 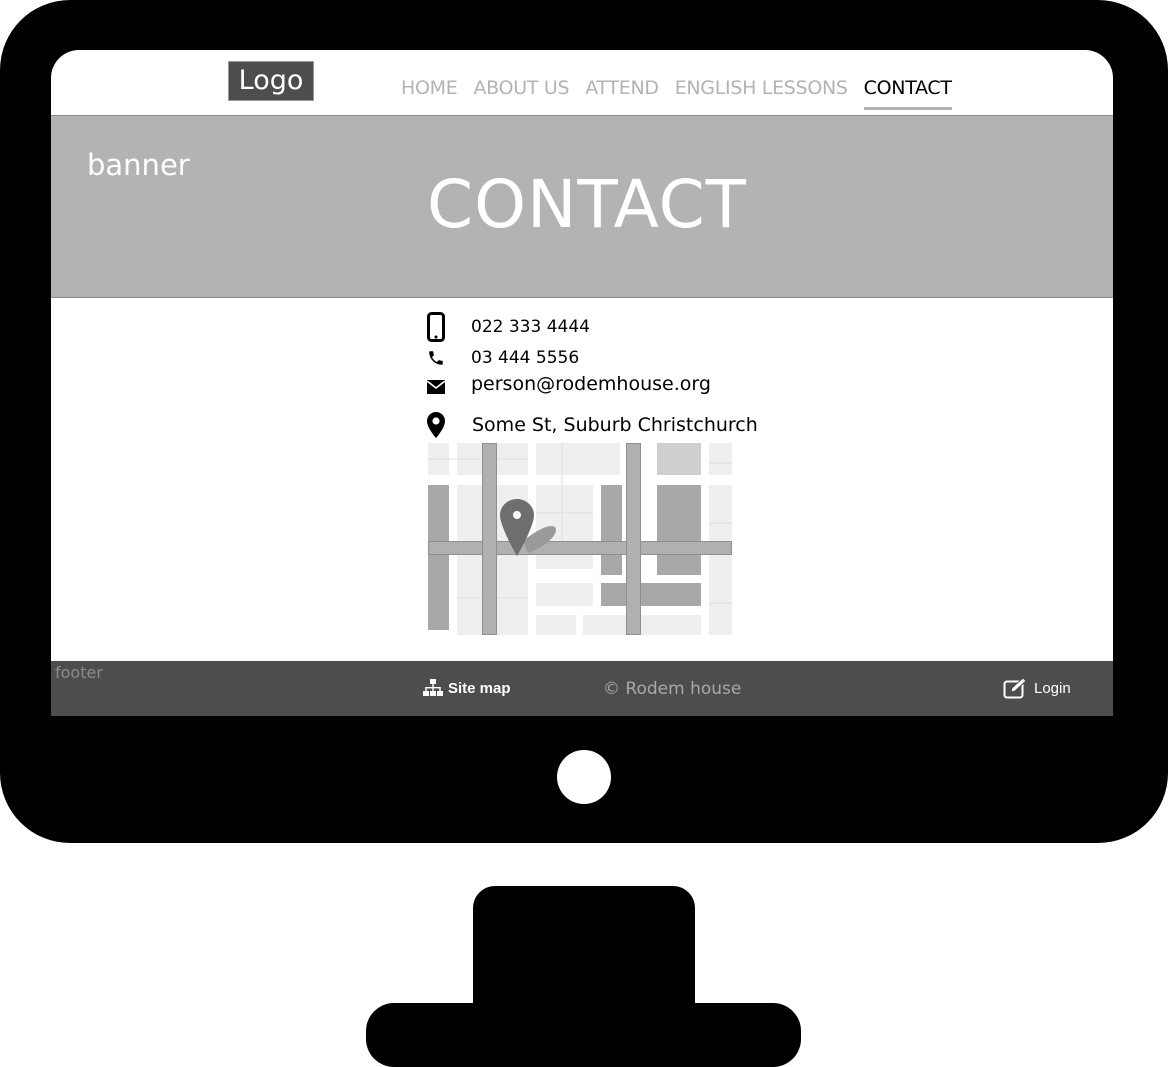 I want to click on nav-contact: CONTACT, so click(x=907, y=95).